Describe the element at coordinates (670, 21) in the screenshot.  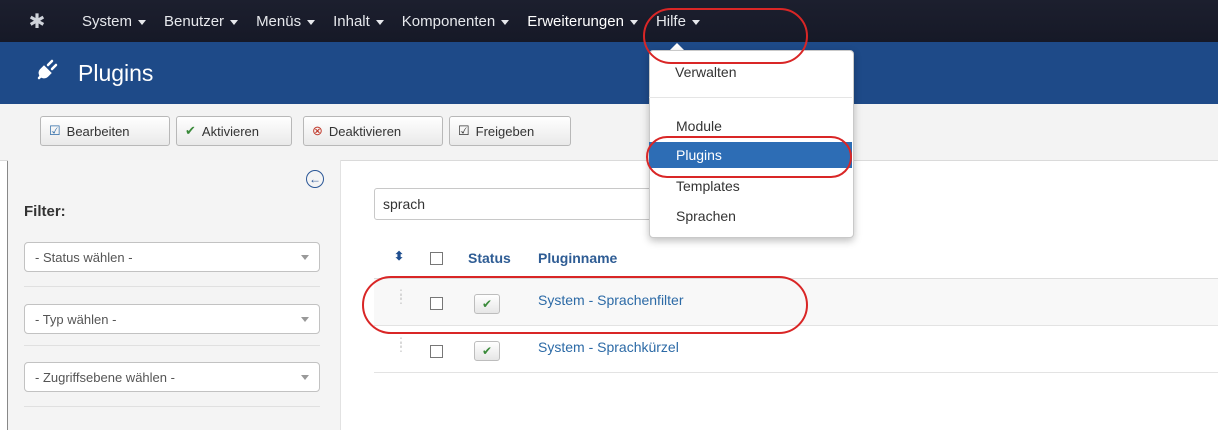
I see `nav-help-label: Hilfe` at that location.